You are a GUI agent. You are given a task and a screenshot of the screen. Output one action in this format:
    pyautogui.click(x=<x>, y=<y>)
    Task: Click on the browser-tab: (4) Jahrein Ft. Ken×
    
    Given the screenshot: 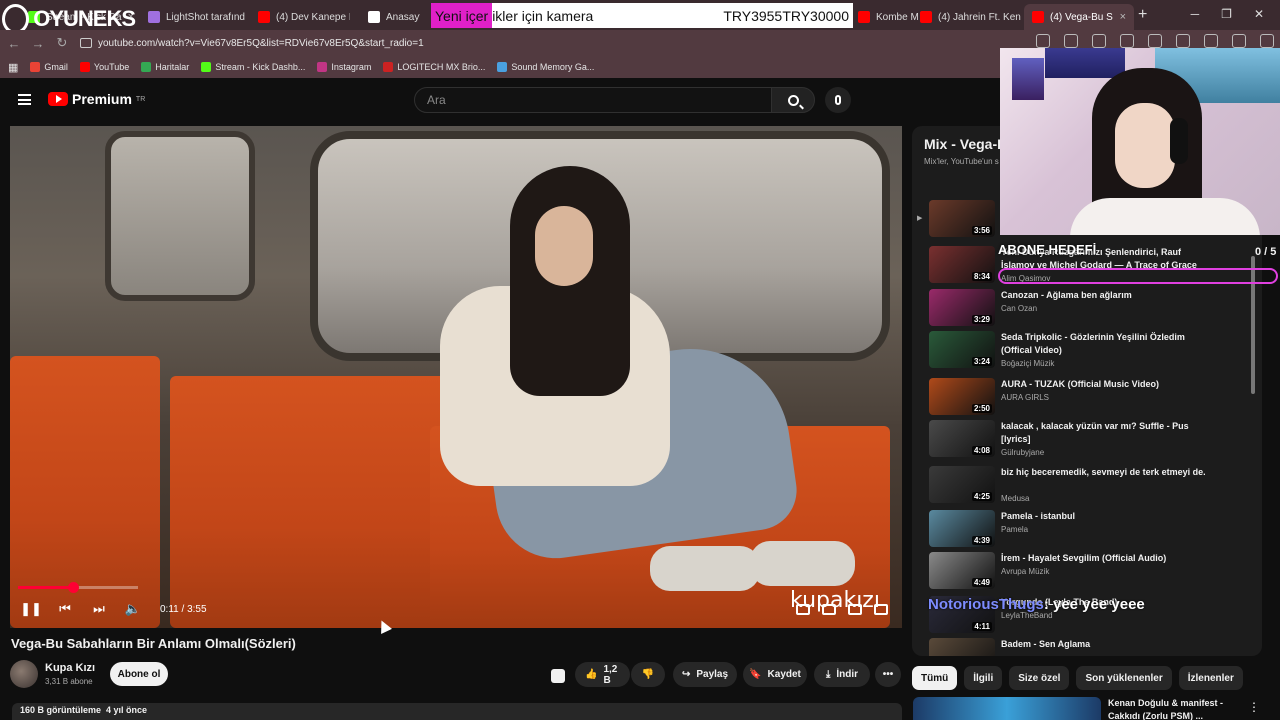 What is the action you would take?
    pyautogui.click(x=967, y=17)
    